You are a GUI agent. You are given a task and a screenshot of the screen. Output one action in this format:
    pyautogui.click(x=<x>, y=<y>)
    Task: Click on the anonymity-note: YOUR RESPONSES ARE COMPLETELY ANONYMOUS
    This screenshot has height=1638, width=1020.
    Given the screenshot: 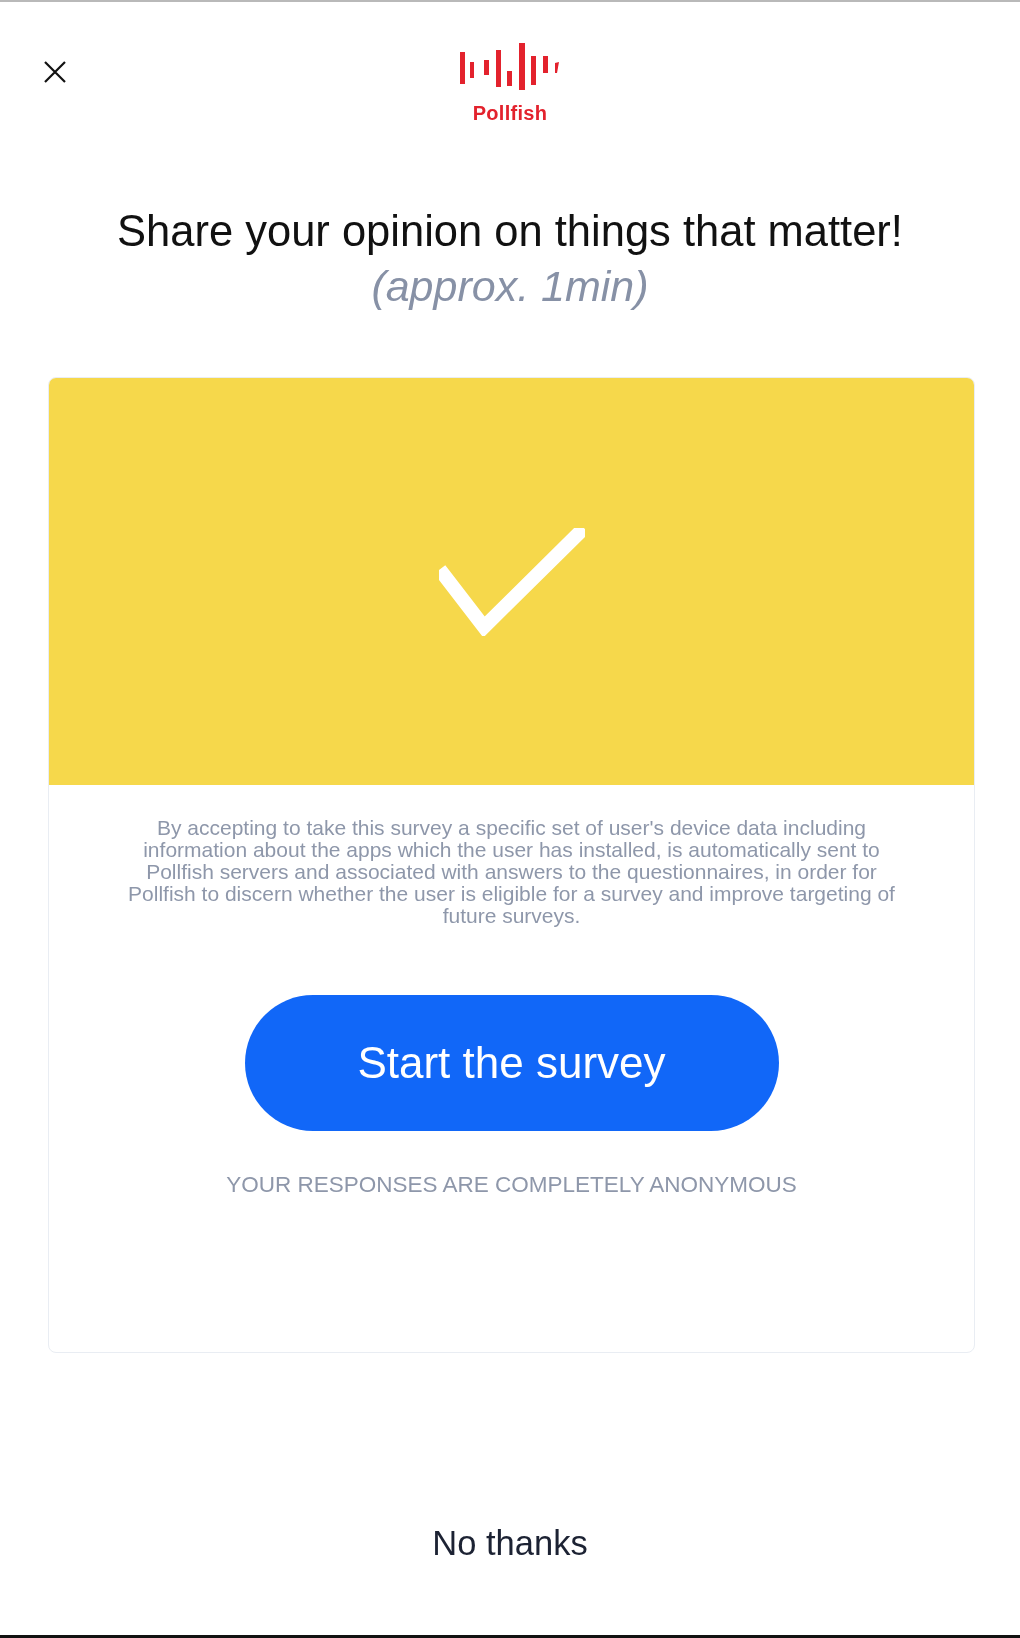 What is the action you would take?
    pyautogui.click(x=511, y=1185)
    